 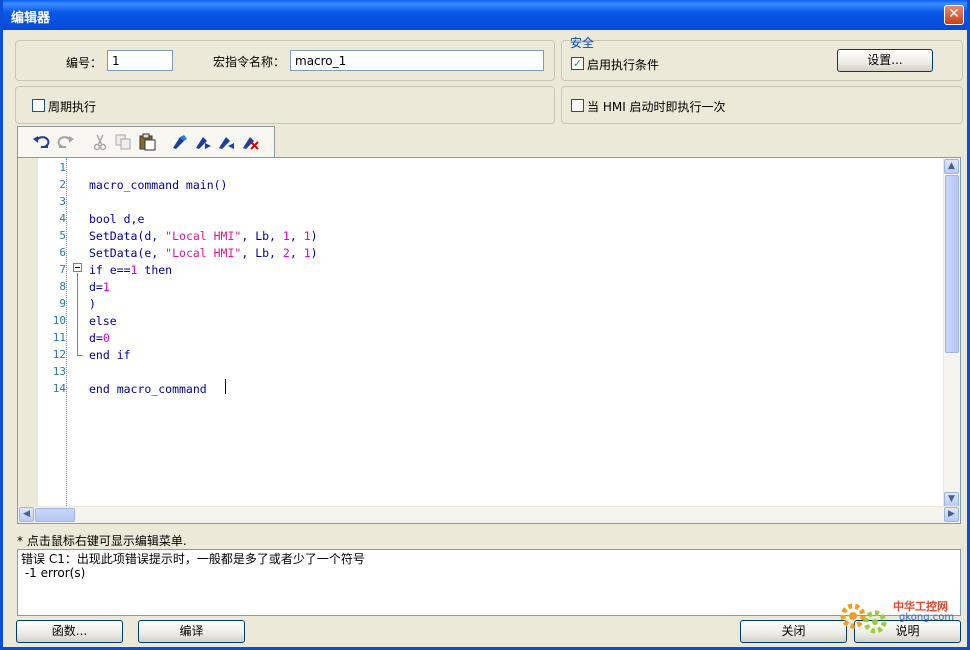 What do you see at coordinates (62, 303) in the screenshot?
I see `line-number: 9` at bounding box center [62, 303].